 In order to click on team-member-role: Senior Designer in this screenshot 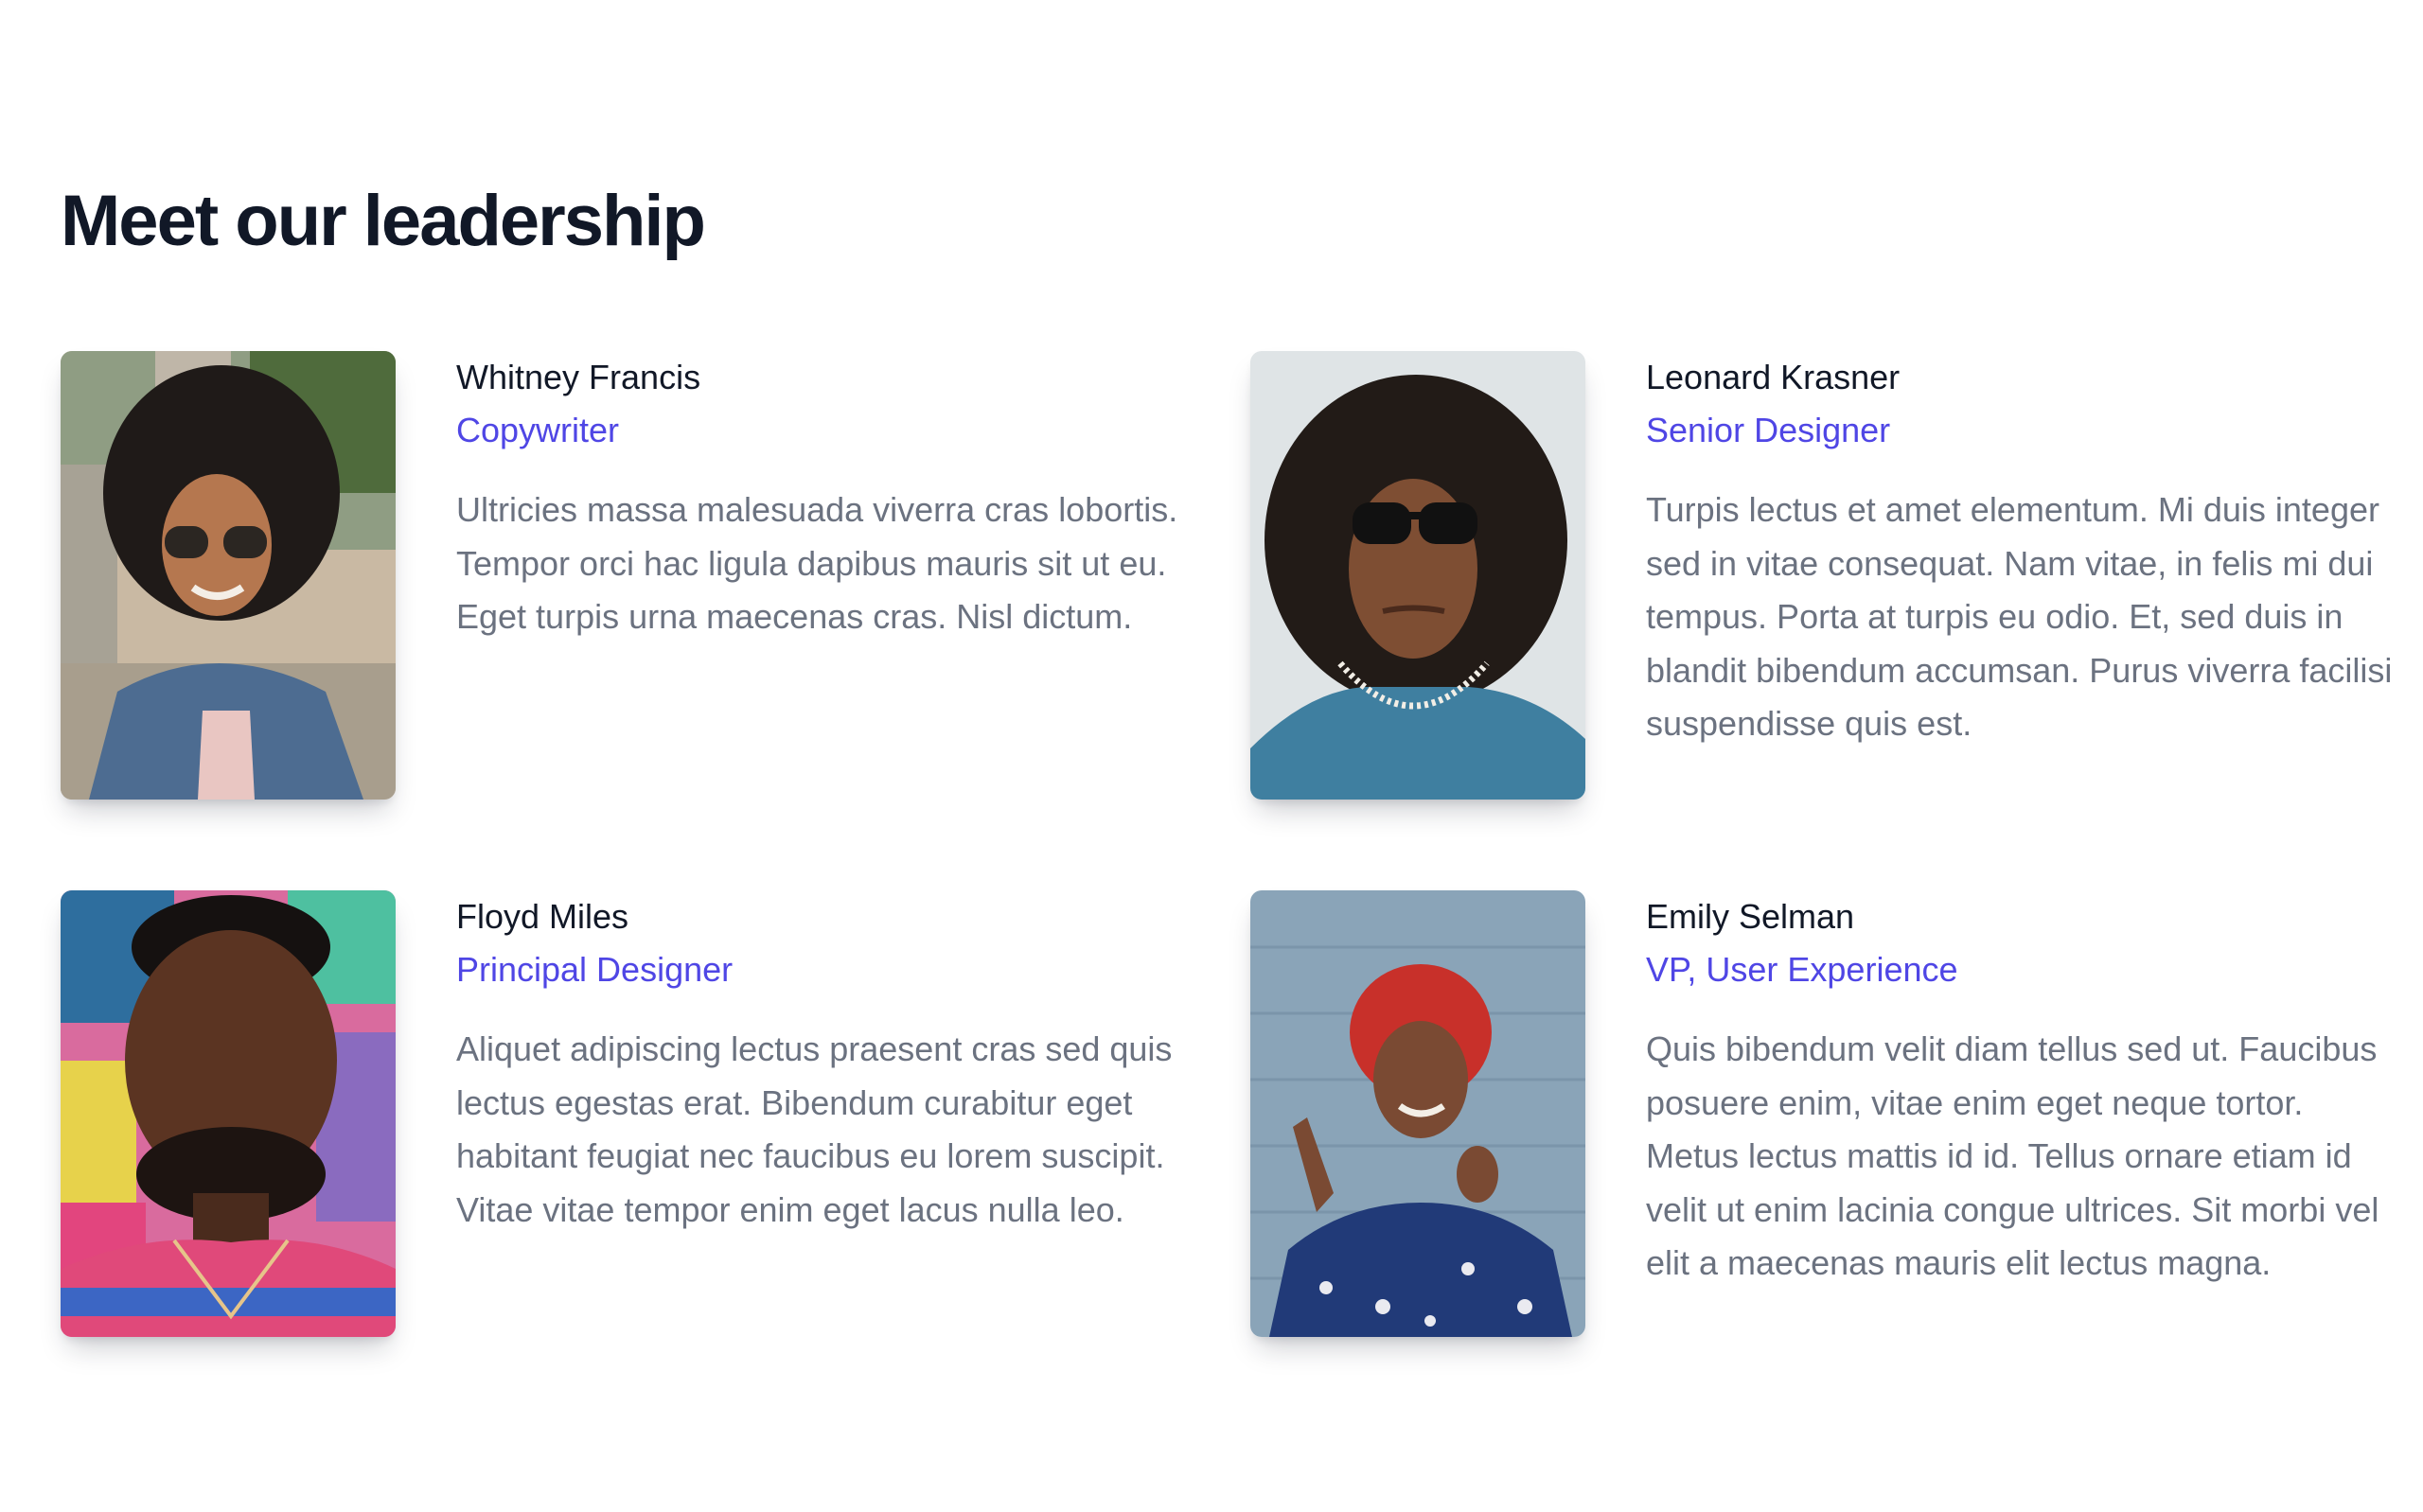, I will do `click(1768, 430)`.